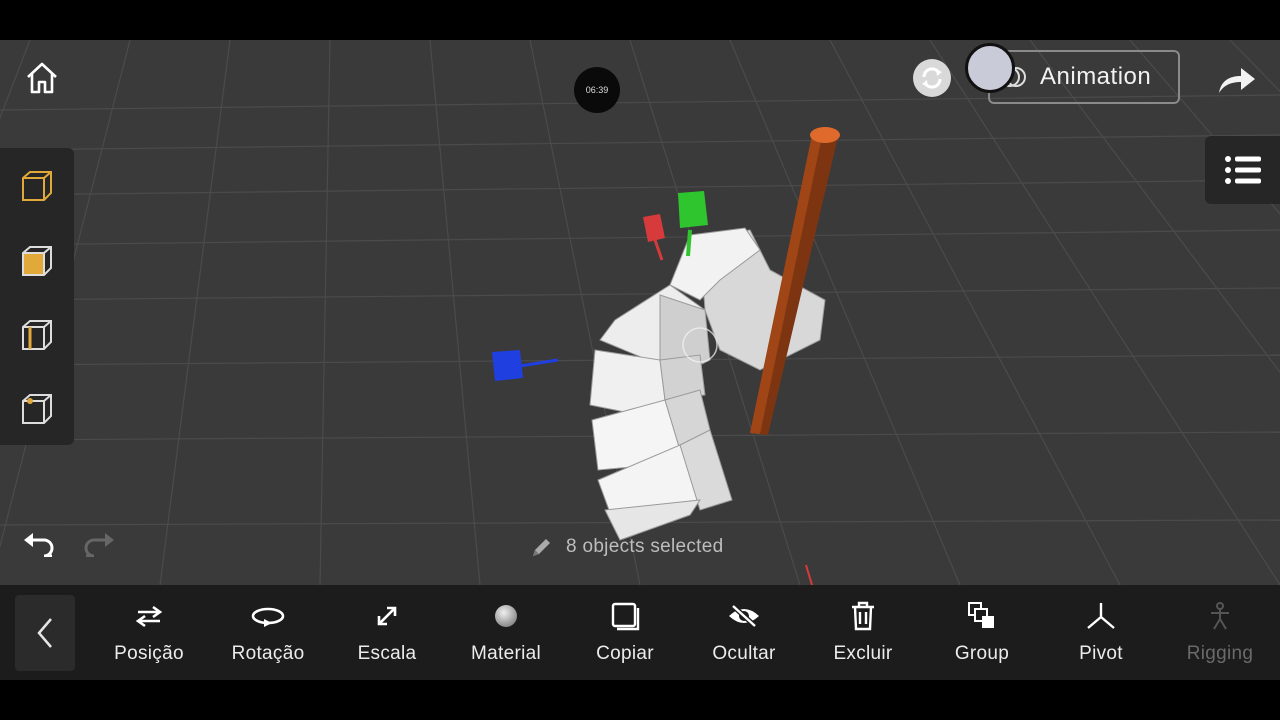 The image size is (1280, 720). What do you see at coordinates (1220, 616) in the screenshot?
I see `rigging-icon` at bounding box center [1220, 616].